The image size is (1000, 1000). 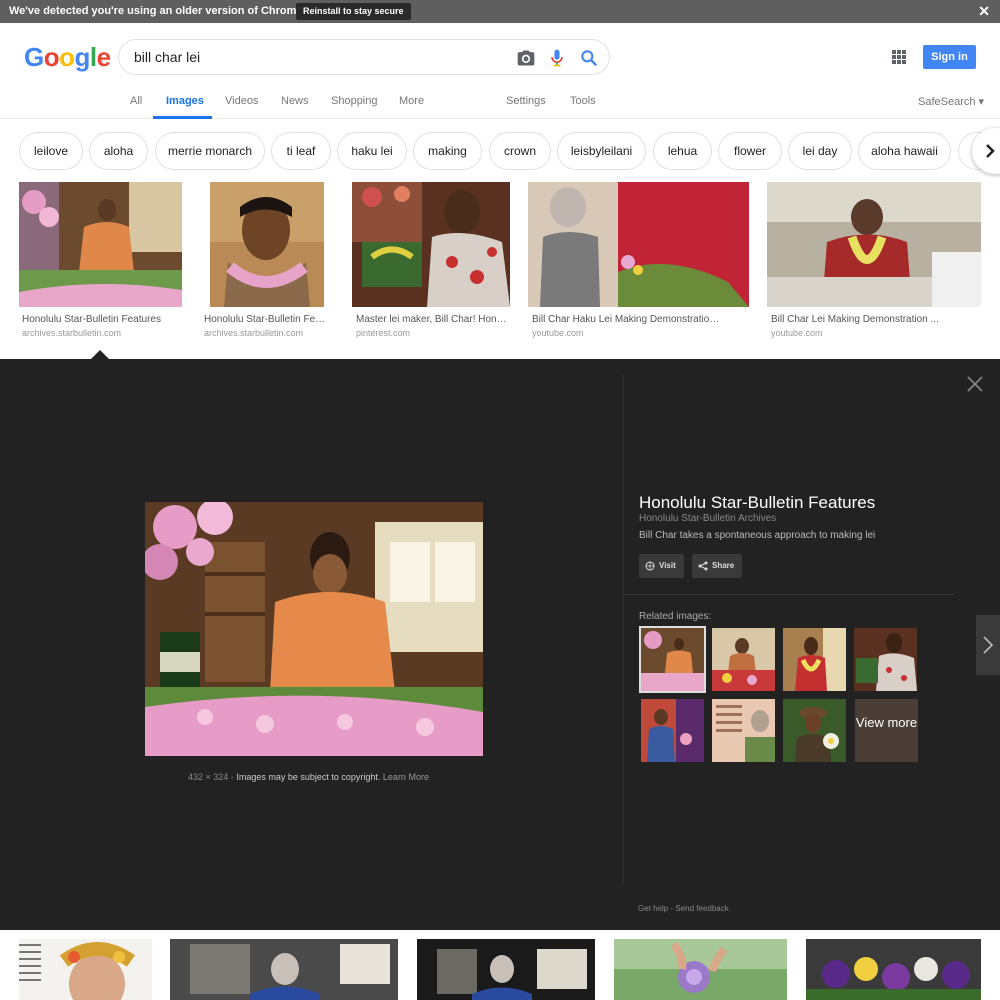 I want to click on reinstall-button: Reinstall to stay secure, so click(x=353, y=11).